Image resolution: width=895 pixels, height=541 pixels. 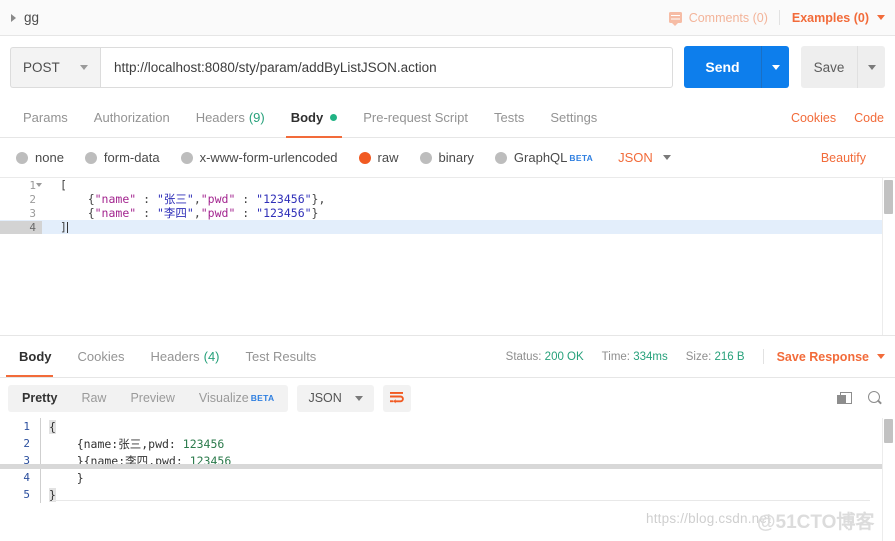 I want to click on comments-label: Comments (0), so click(x=728, y=17).